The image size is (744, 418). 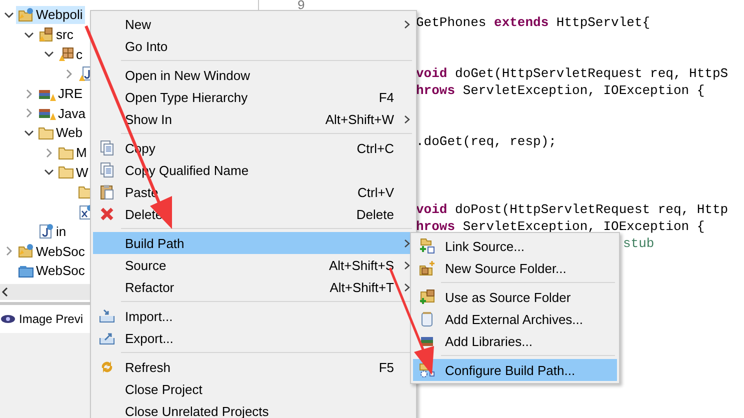 I want to click on refresh-icon, so click(x=107, y=367).